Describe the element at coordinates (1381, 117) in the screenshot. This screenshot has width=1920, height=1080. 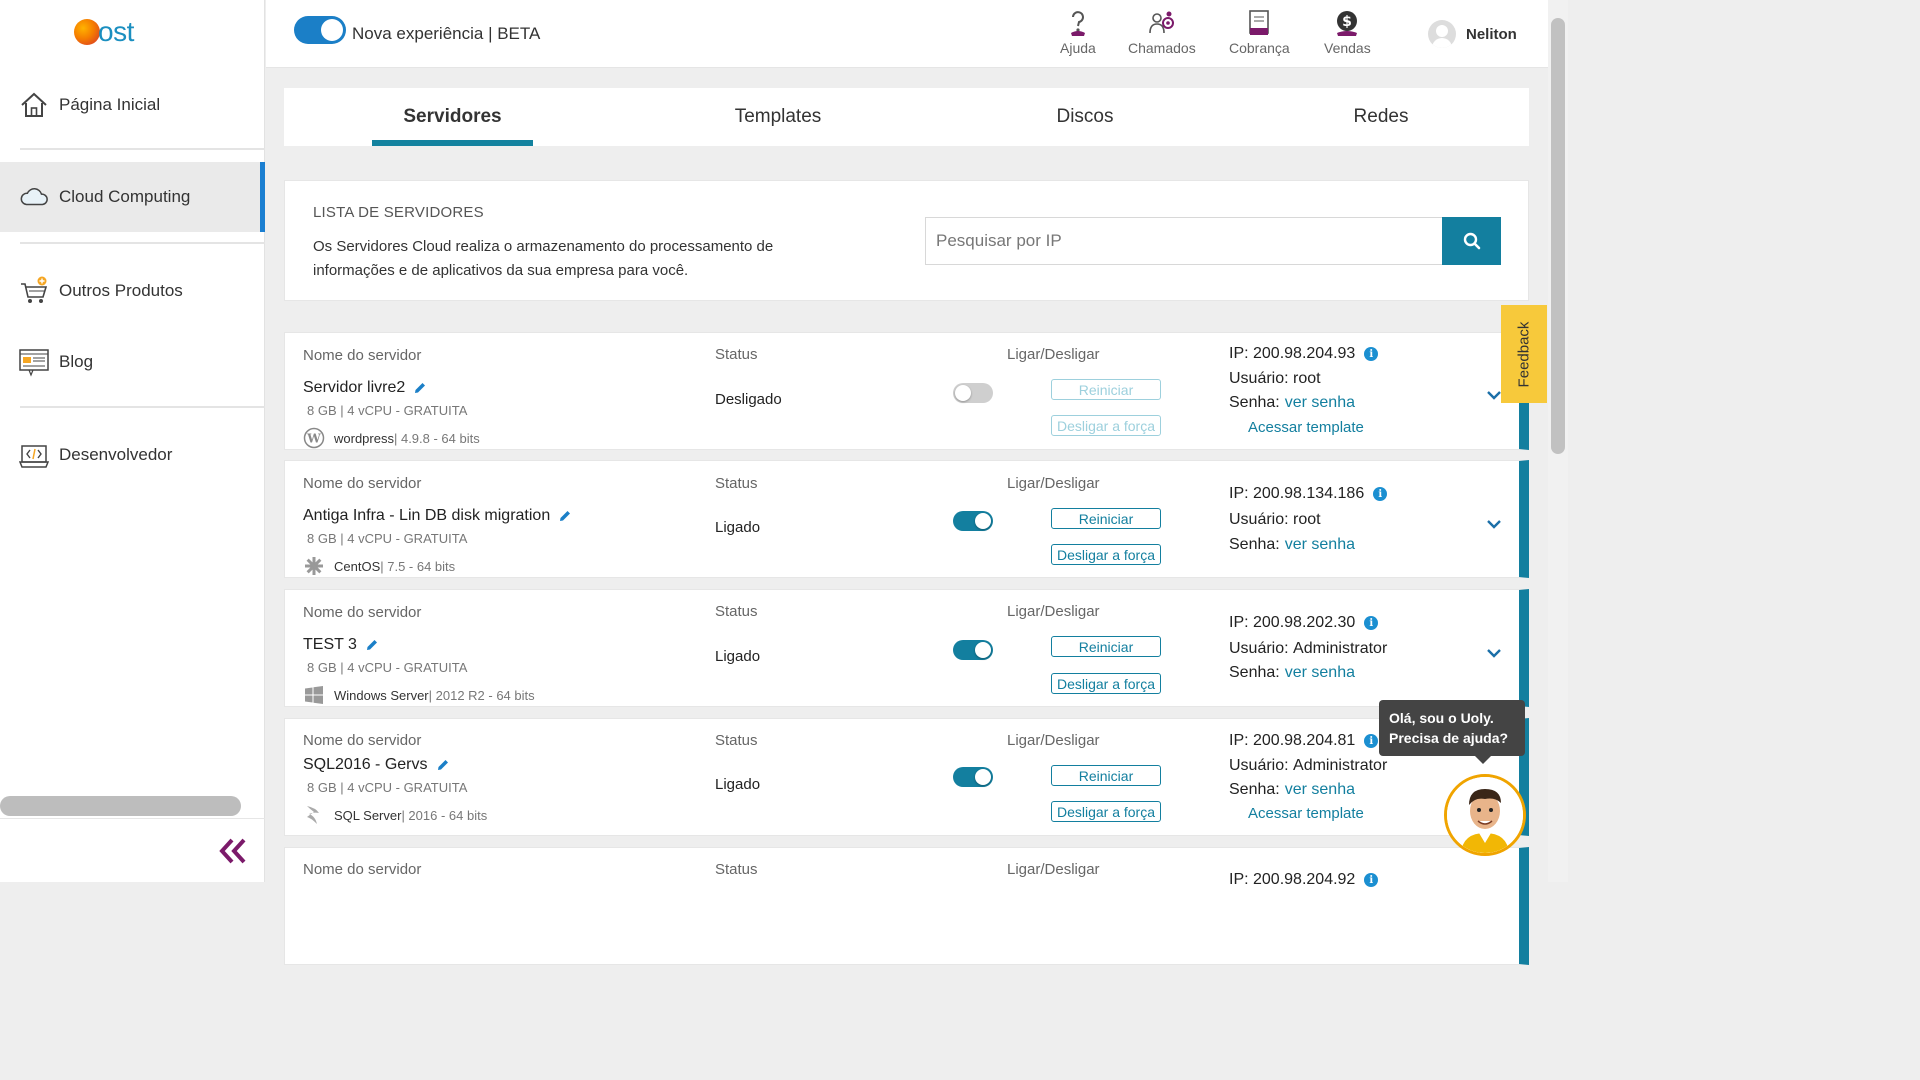
I see `tab-redes: Redes` at that location.